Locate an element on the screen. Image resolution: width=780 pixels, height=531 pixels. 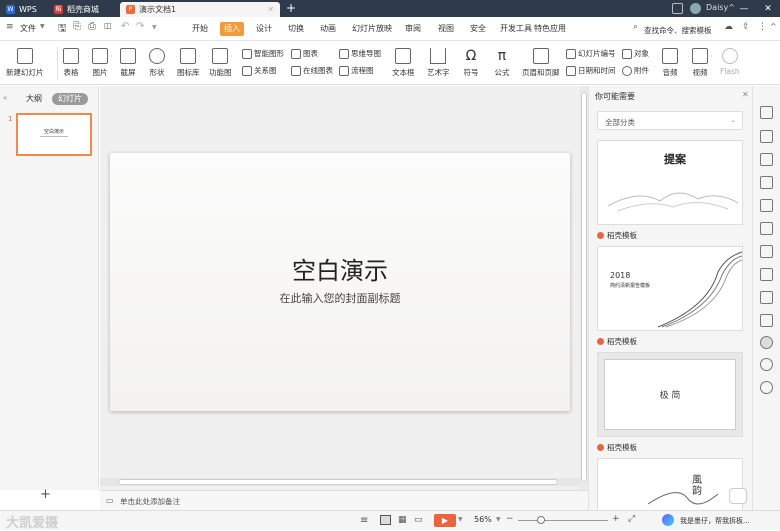
notes-bar: ▭ 单击此处添加备注 is located at coordinates (344, 500).